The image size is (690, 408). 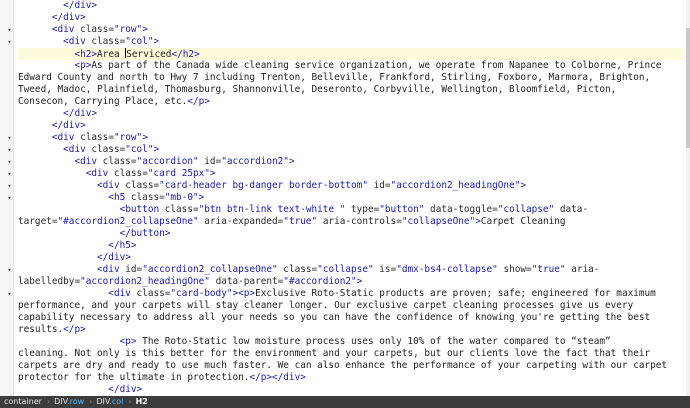 What do you see at coordinates (688, 88) in the screenshot?
I see `scrollbar-thumb` at bounding box center [688, 88].